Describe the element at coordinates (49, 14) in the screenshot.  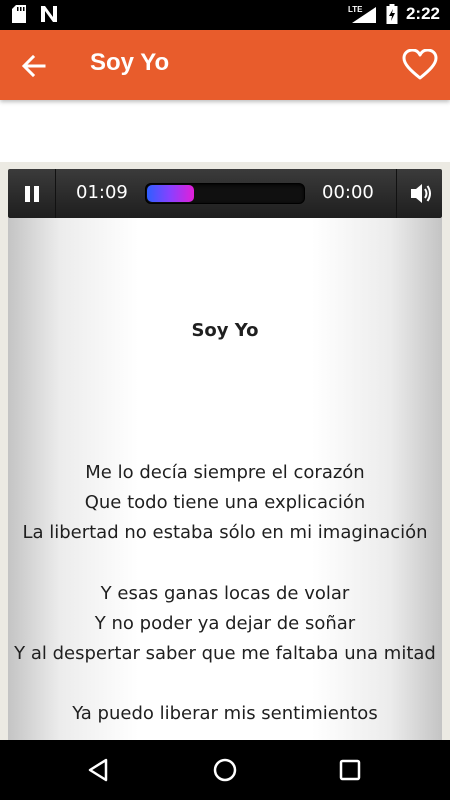
I see `n-notification-icon` at that location.